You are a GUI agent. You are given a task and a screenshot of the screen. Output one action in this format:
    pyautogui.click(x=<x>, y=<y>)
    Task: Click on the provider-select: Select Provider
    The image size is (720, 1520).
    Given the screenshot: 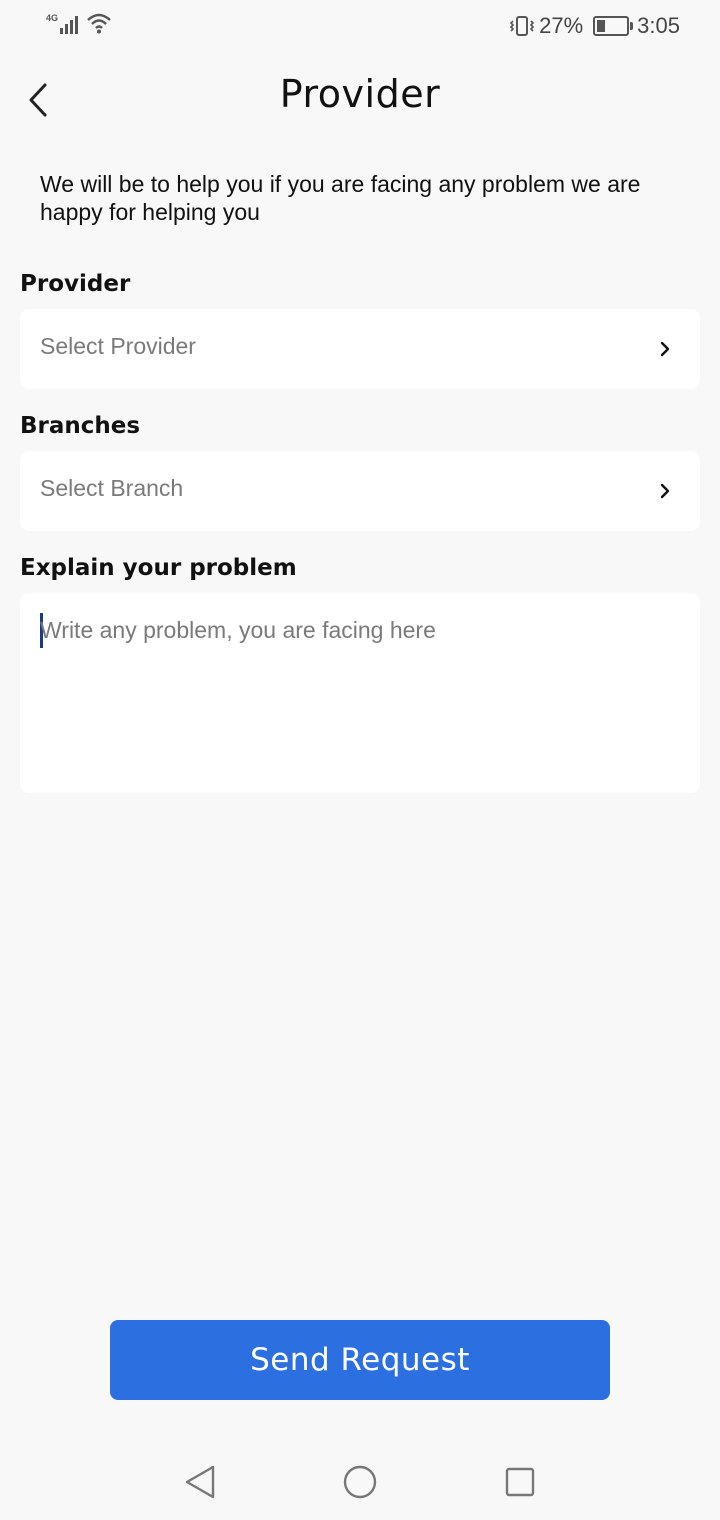 What is the action you would take?
    pyautogui.click(x=360, y=349)
    